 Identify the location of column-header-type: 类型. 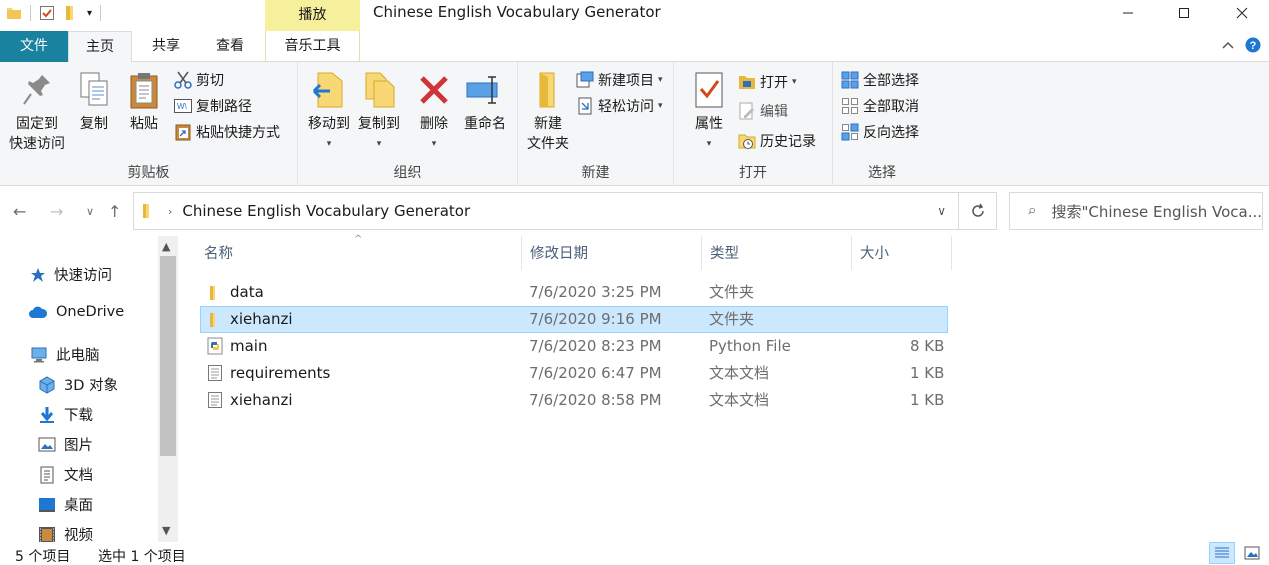
(777, 253).